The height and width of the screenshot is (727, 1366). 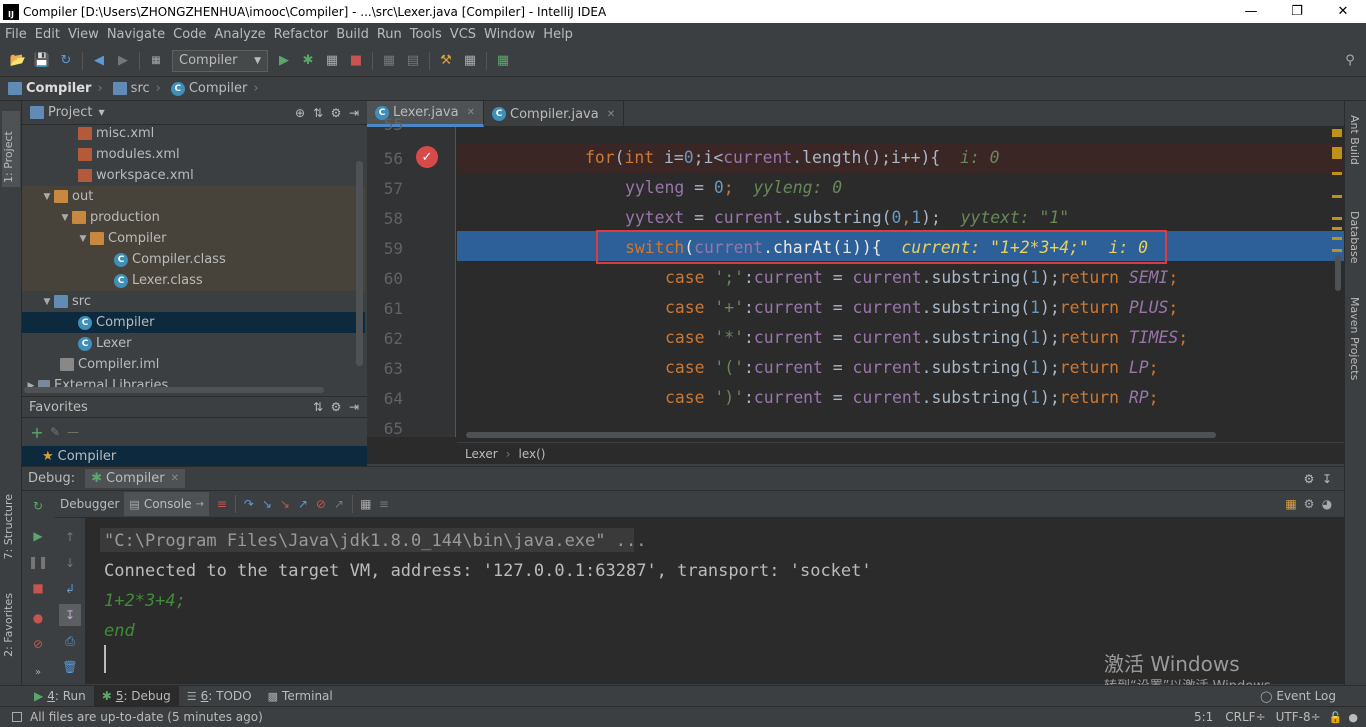 I want to click on tree-item: C Lexer.class, so click(x=193, y=280).